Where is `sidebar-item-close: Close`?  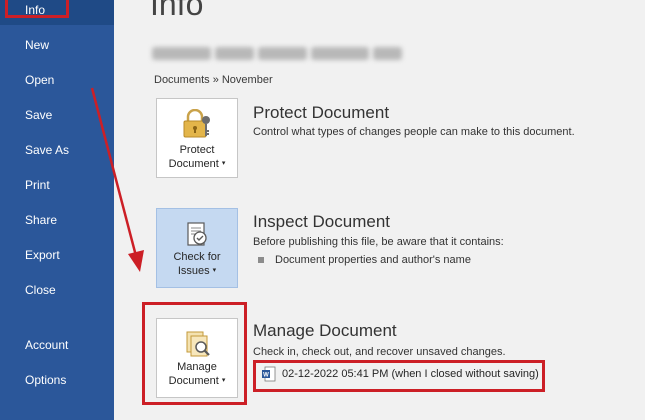 sidebar-item-close: Close is located at coordinates (57, 290).